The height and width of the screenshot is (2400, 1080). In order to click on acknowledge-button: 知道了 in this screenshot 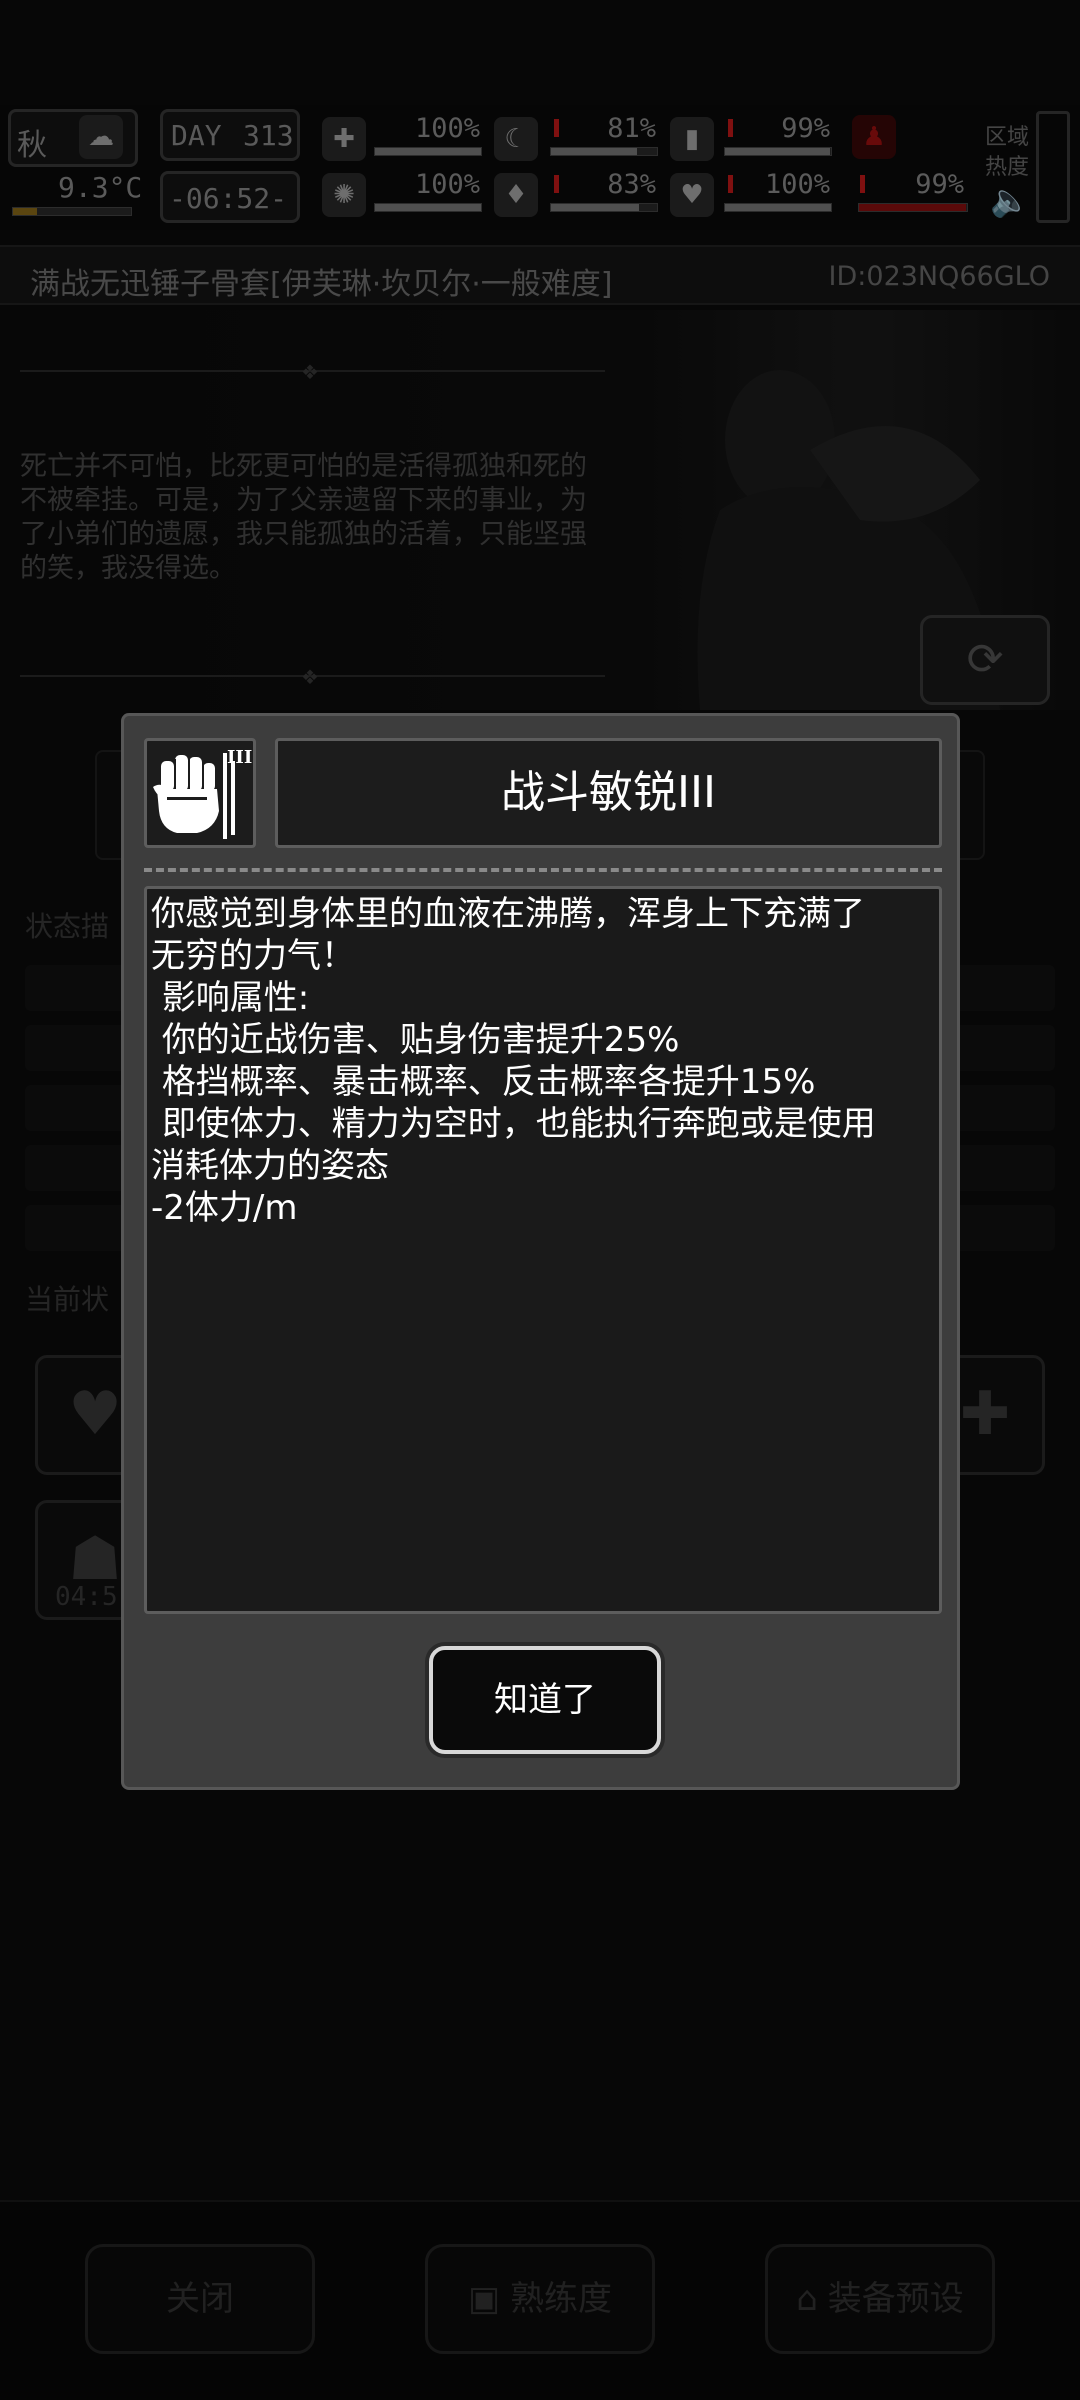, I will do `click(545, 1700)`.